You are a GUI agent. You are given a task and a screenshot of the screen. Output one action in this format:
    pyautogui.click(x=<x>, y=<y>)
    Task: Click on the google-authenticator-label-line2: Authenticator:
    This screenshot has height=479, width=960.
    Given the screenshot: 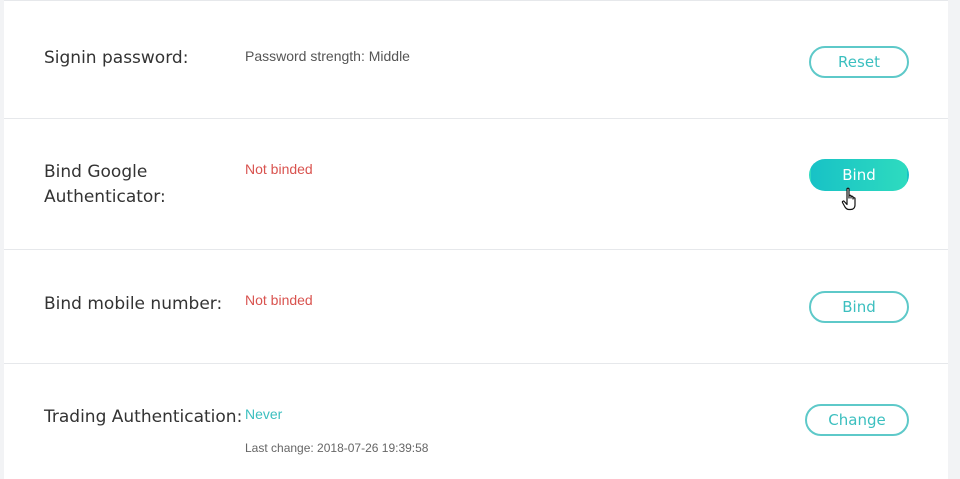 What is the action you would take?
    pyautogui.click(x=105, y=197)
    